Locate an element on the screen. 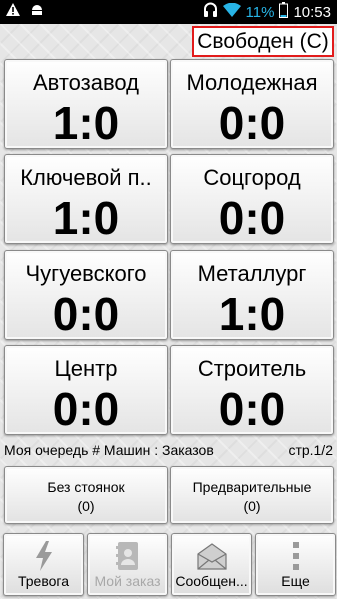 The image size is (337, 599). driver-status-badge: Свободен (С) is located at coordinates (263, 41).